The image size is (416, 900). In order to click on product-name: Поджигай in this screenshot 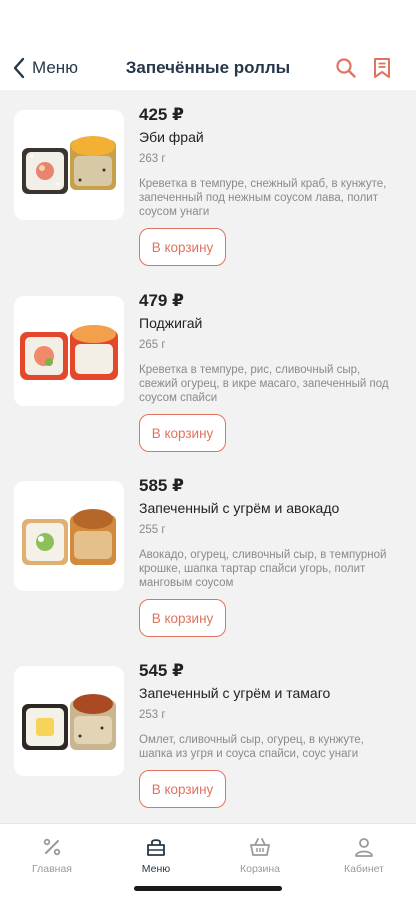, I will do `click(171, 323)`.